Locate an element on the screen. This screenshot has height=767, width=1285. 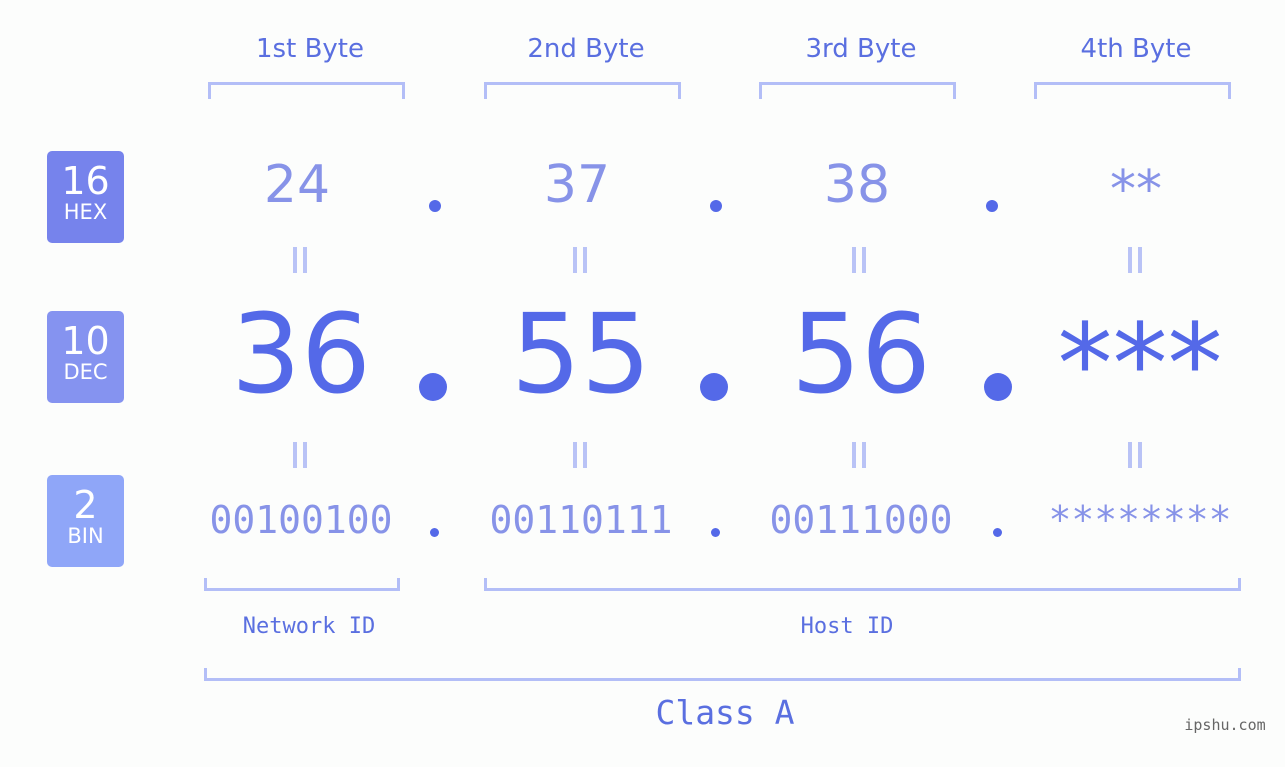
host-id-bracket is located at coordinates (862, 584).